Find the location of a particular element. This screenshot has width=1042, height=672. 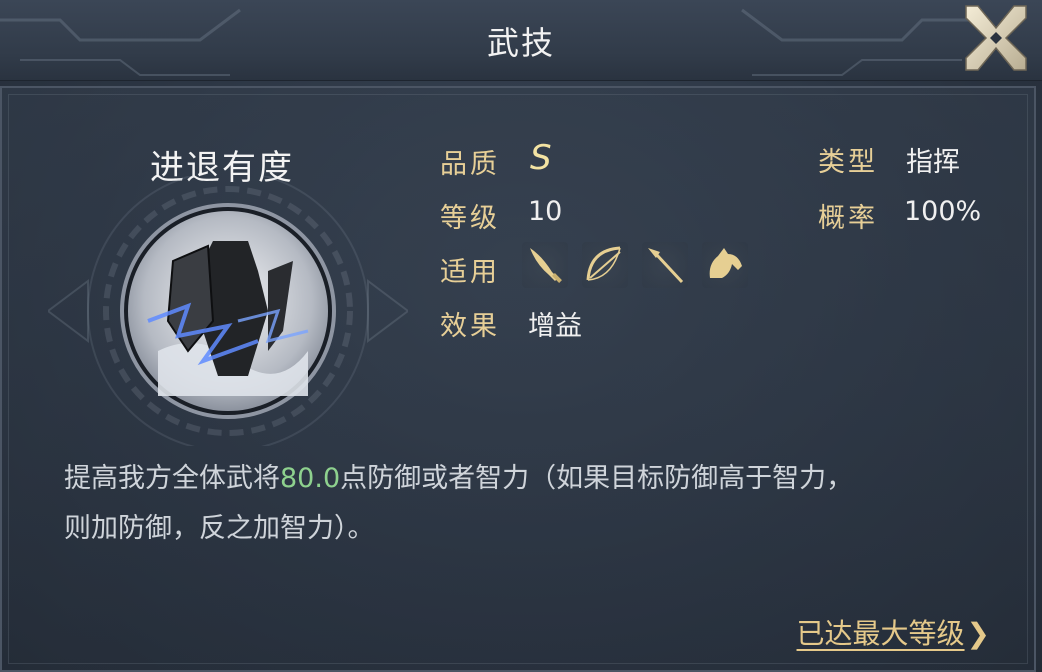

bow-icon is located at coordinates (605, 265).